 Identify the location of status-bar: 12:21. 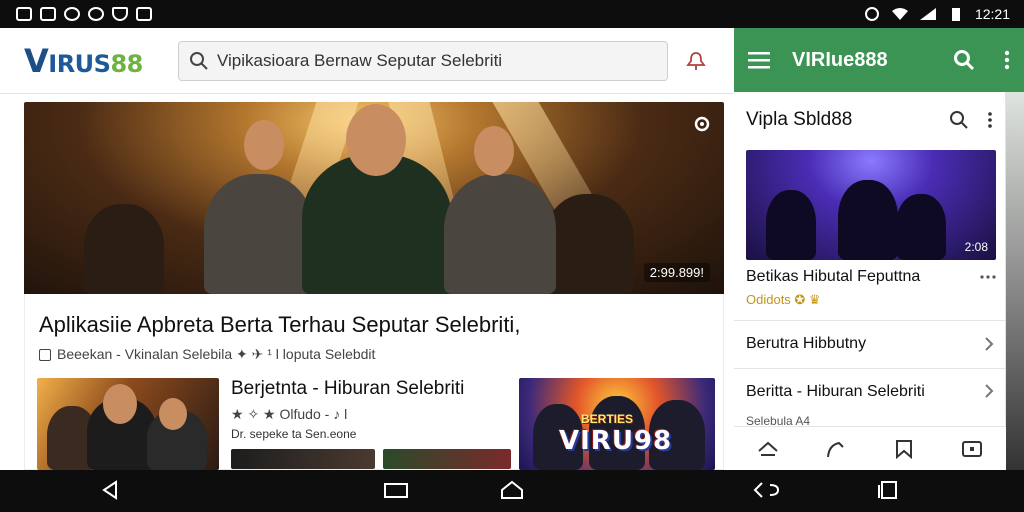
(512, 14).